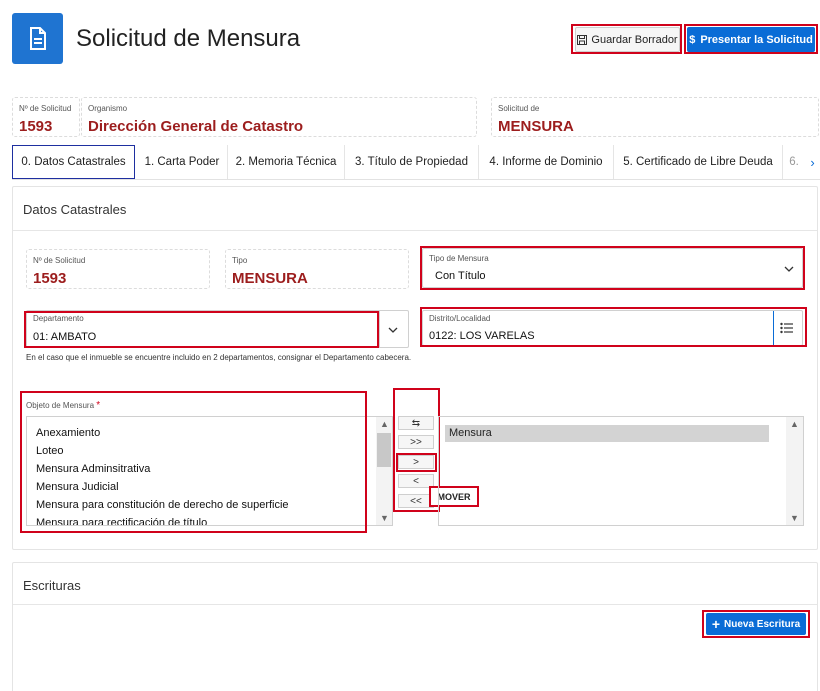  What do you see at coordinates (384, 471) in the screenshot?
I see `available-scrollbar: ▲ ▼` at bounding box center [384, 471].